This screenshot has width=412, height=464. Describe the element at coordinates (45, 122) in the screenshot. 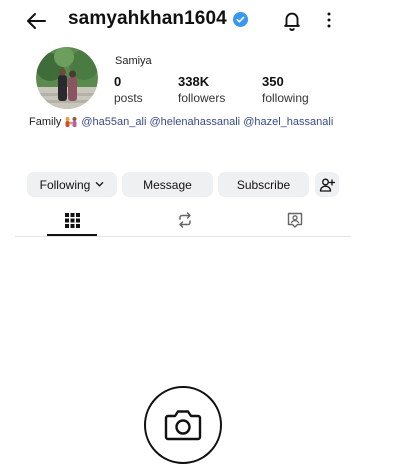

I see `bio-prefix: Family` at that location.